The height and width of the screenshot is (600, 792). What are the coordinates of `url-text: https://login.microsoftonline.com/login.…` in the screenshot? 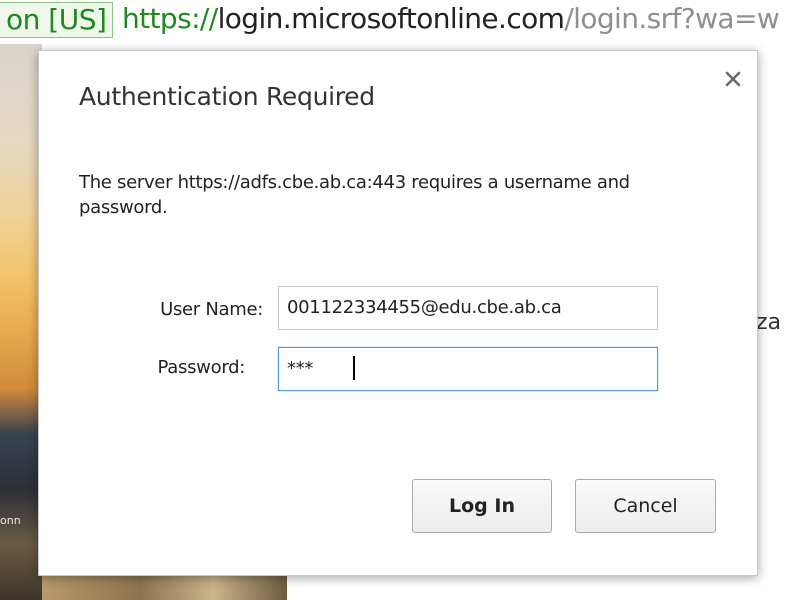 It's located at (451, 19).